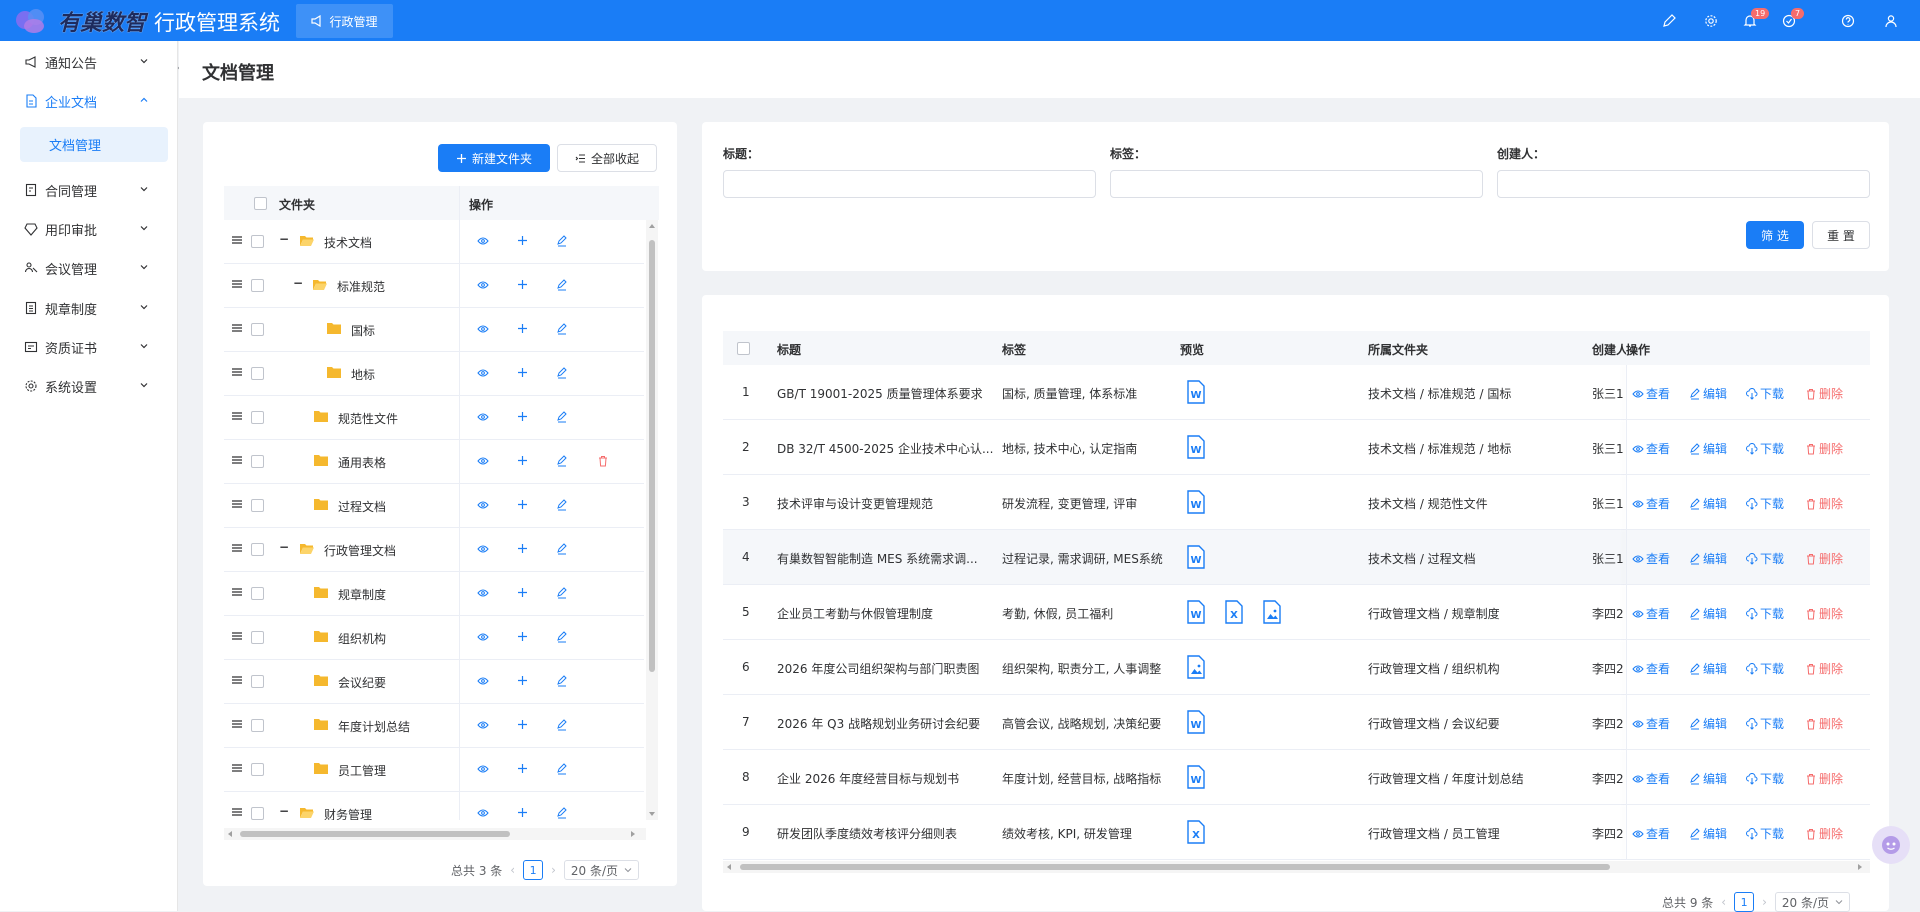  What do you see at coordinates (909, 184) in the screenshot?
I see `title-filter-input` at bounding box center [909, 184].